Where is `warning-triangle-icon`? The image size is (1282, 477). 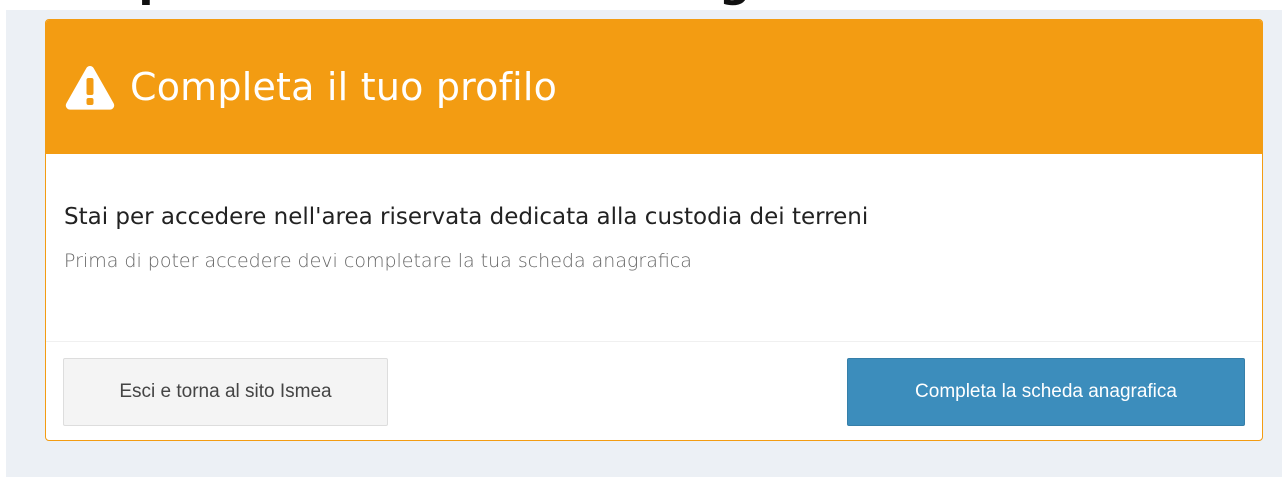
warning-triangle-icon is located at coordinates (90, 87).